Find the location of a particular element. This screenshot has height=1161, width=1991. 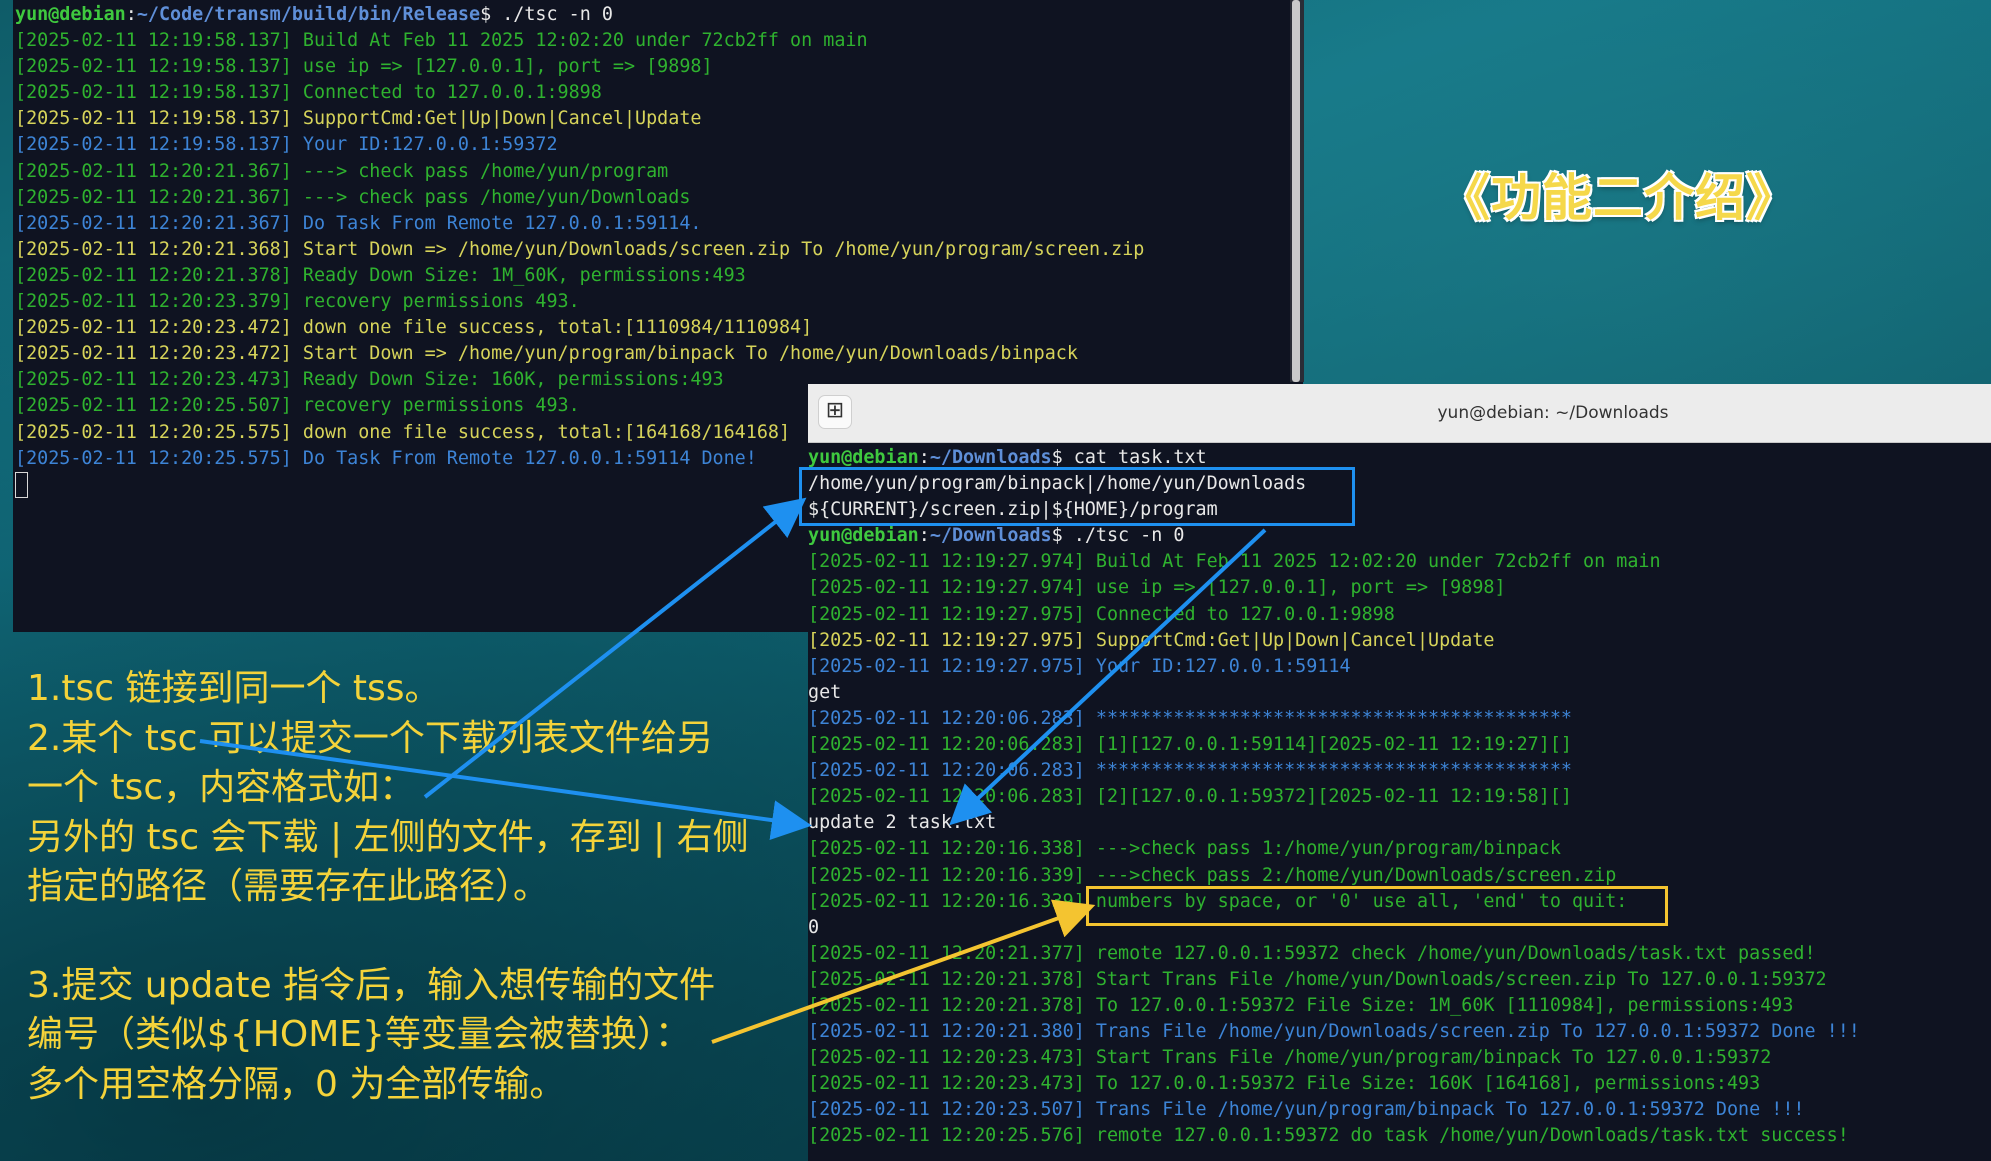

arrow-to-prompt is located at coordinates (903, 971).